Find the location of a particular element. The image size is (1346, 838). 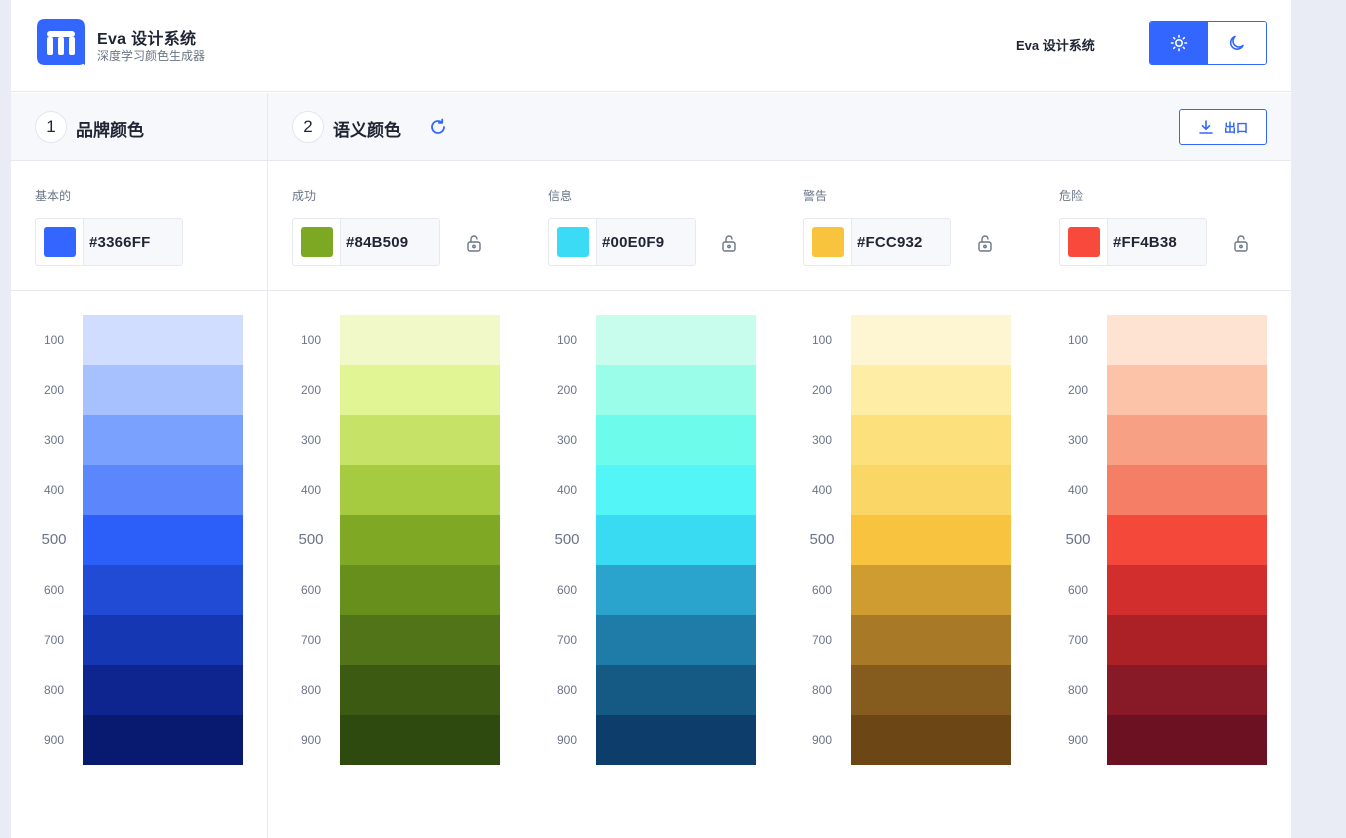

shade-label: 500 is located at coordinates (567, 539).